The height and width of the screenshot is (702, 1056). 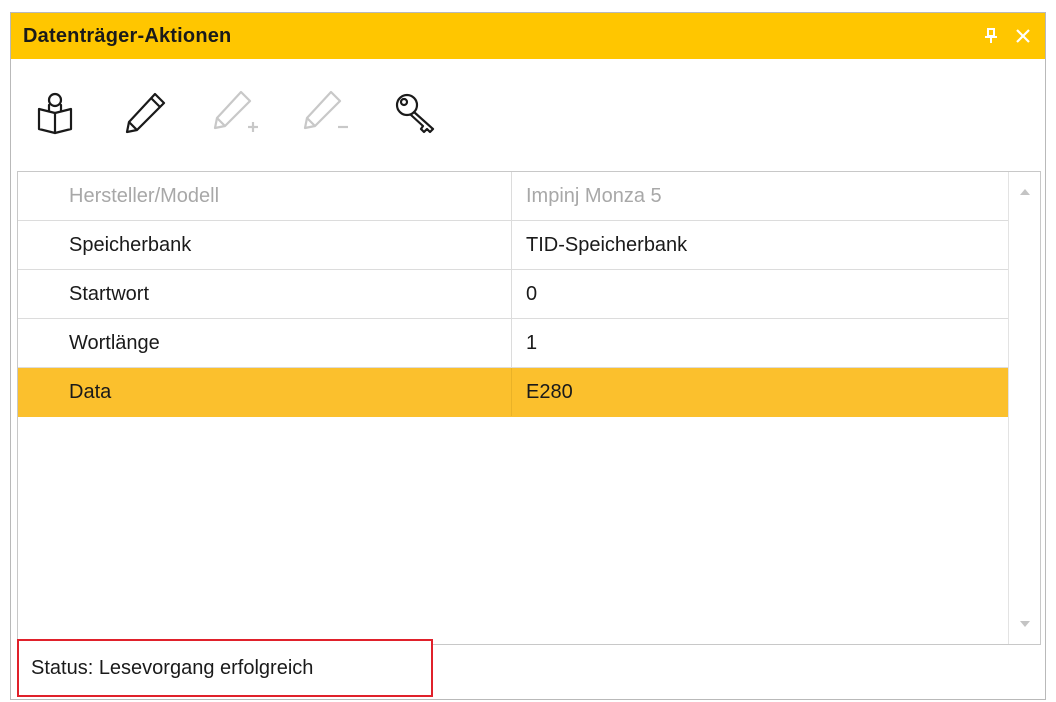 I want to click on pencil-plus-icon, so click(x=235, y=113).